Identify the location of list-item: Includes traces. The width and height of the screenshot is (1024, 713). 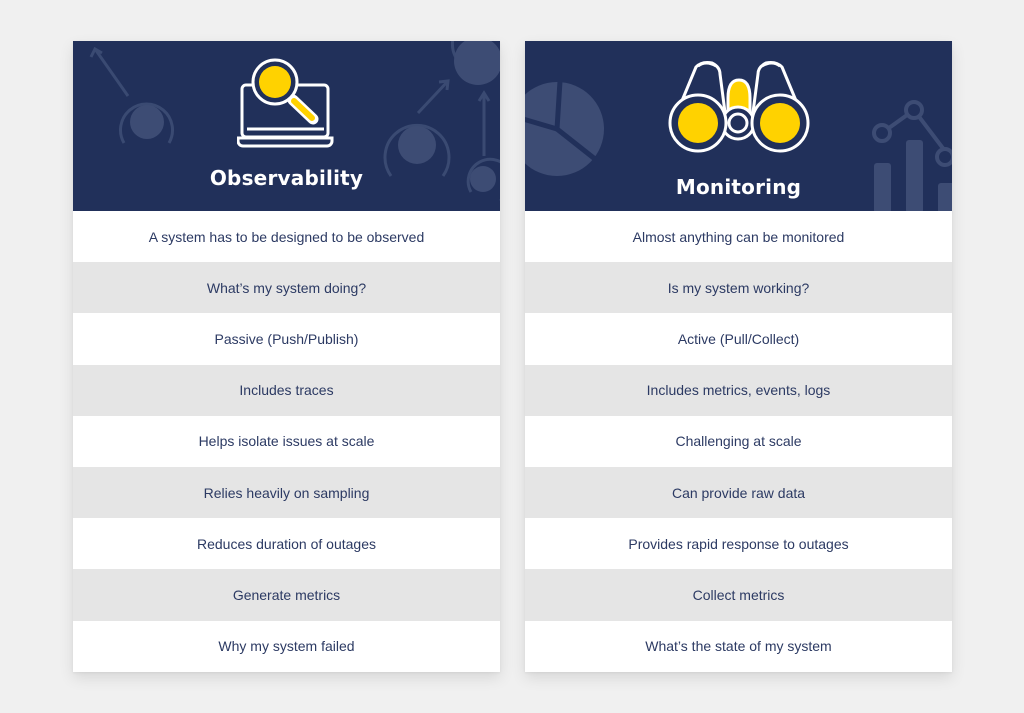
(286, 390).